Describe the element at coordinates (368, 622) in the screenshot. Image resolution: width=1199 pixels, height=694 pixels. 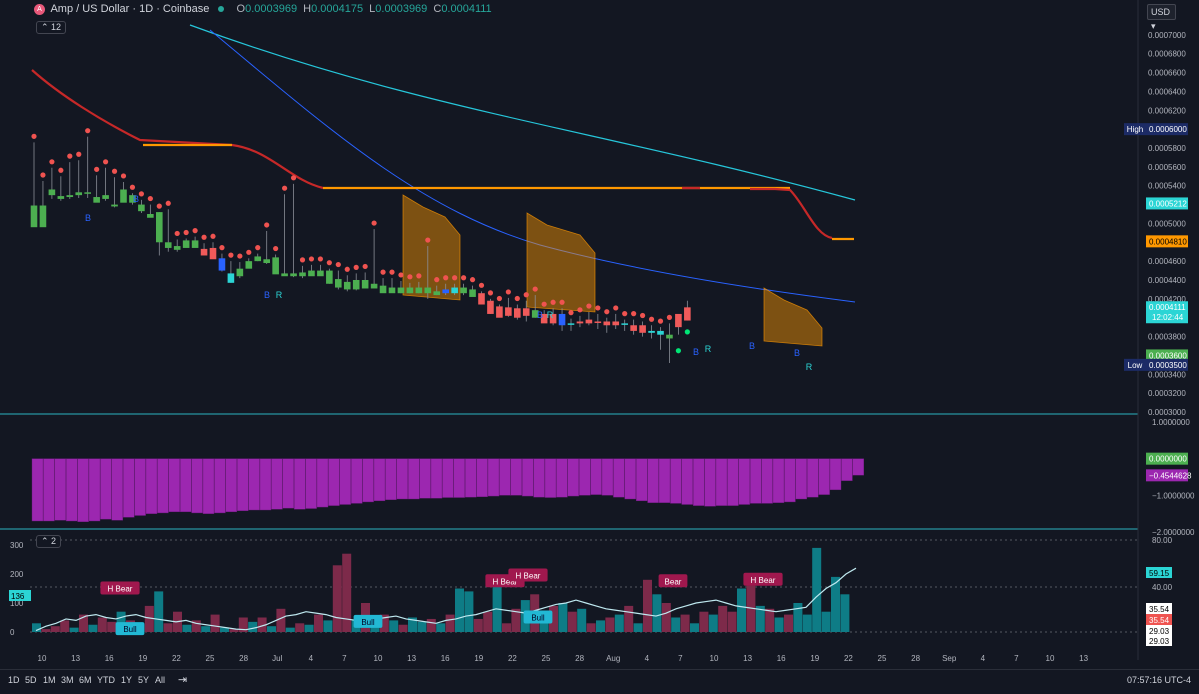
I see `annotation-label: Bull` at that location.